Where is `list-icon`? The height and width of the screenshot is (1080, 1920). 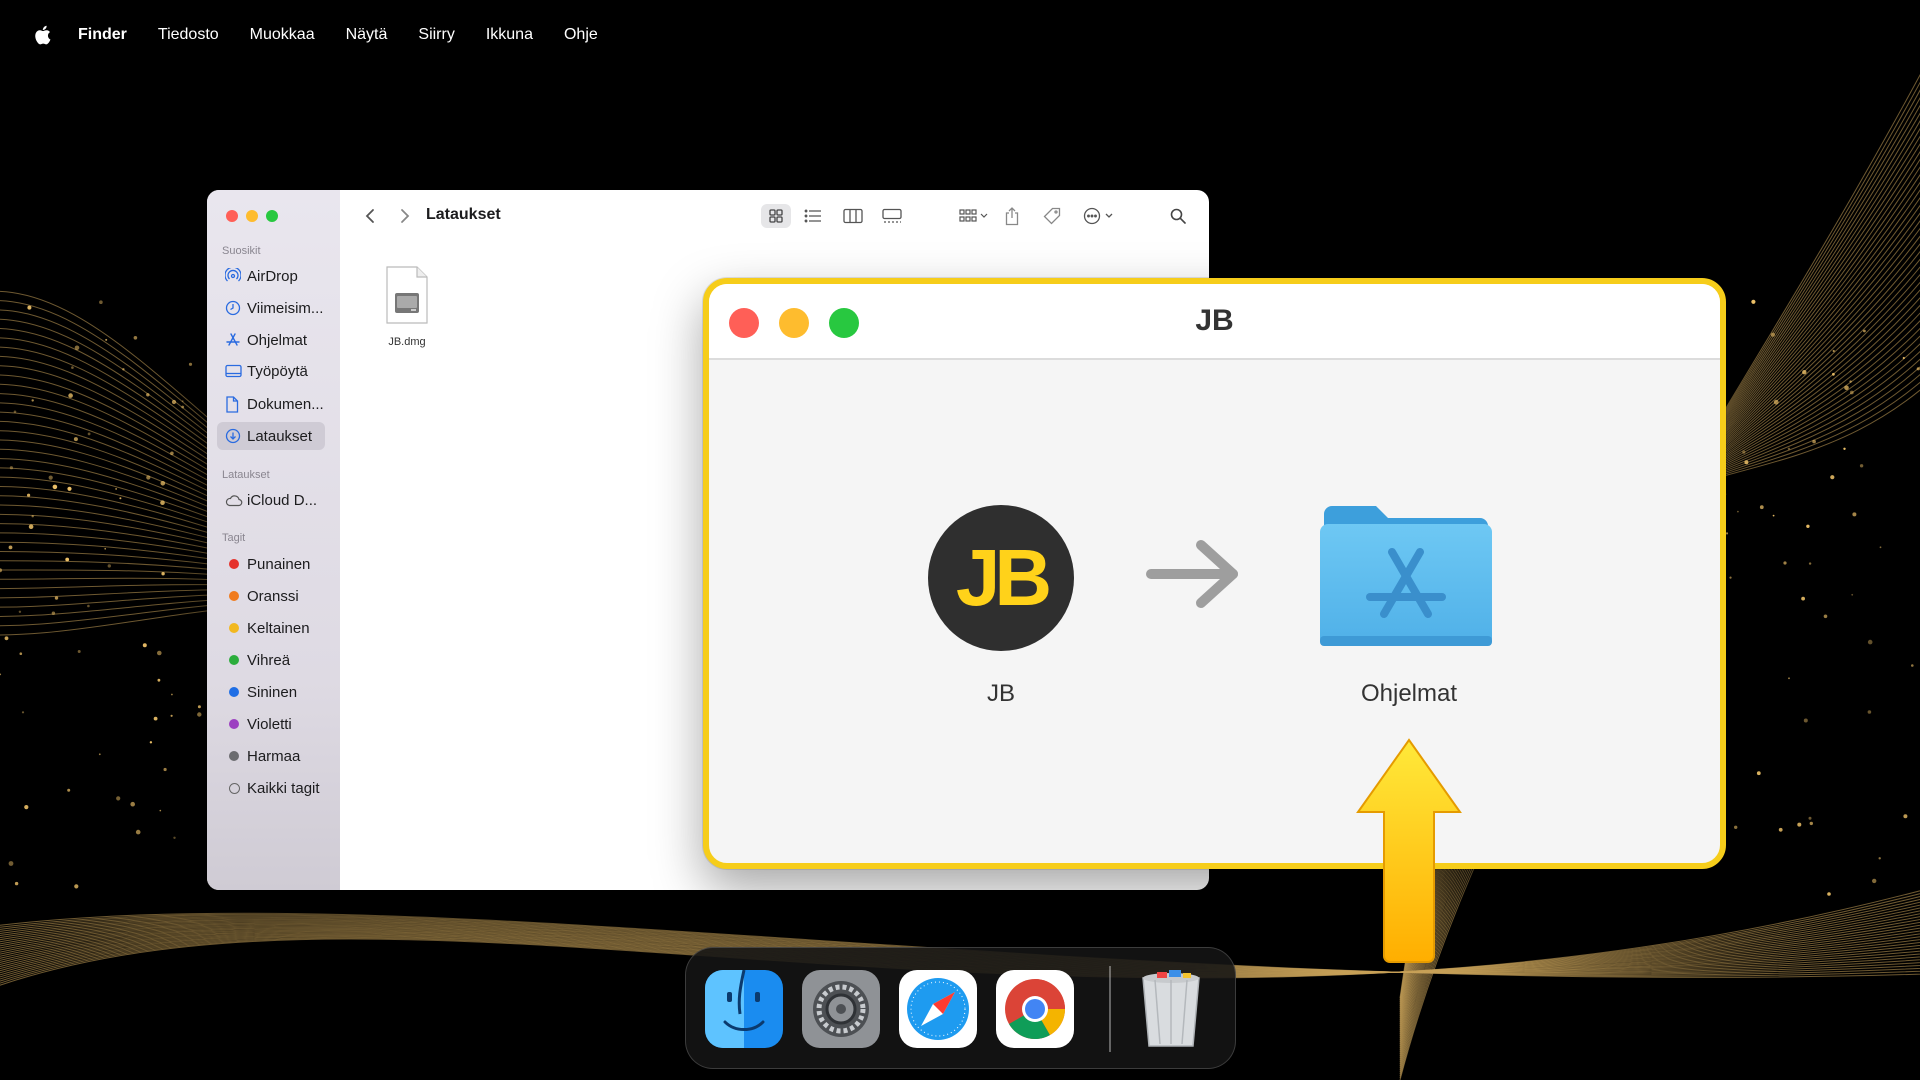 list-icon is located at coordinates (812, 216).